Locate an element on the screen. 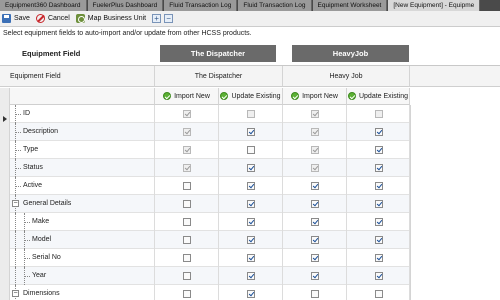 The image size is (500, 300). table-row: ID is located at coordinates (210, 114).